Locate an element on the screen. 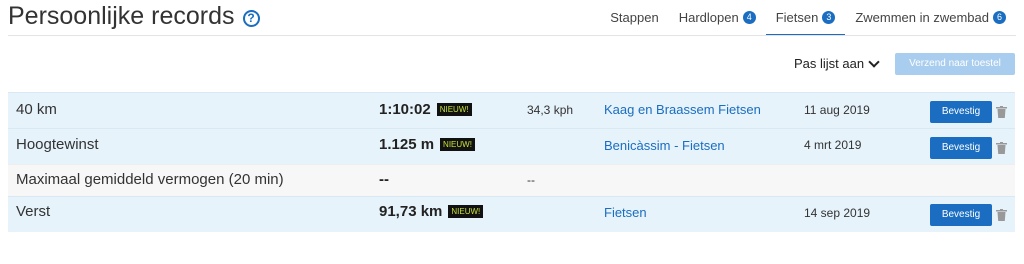  record-value: 1.125 m NIEUW! is located at coordinates (427, 144).